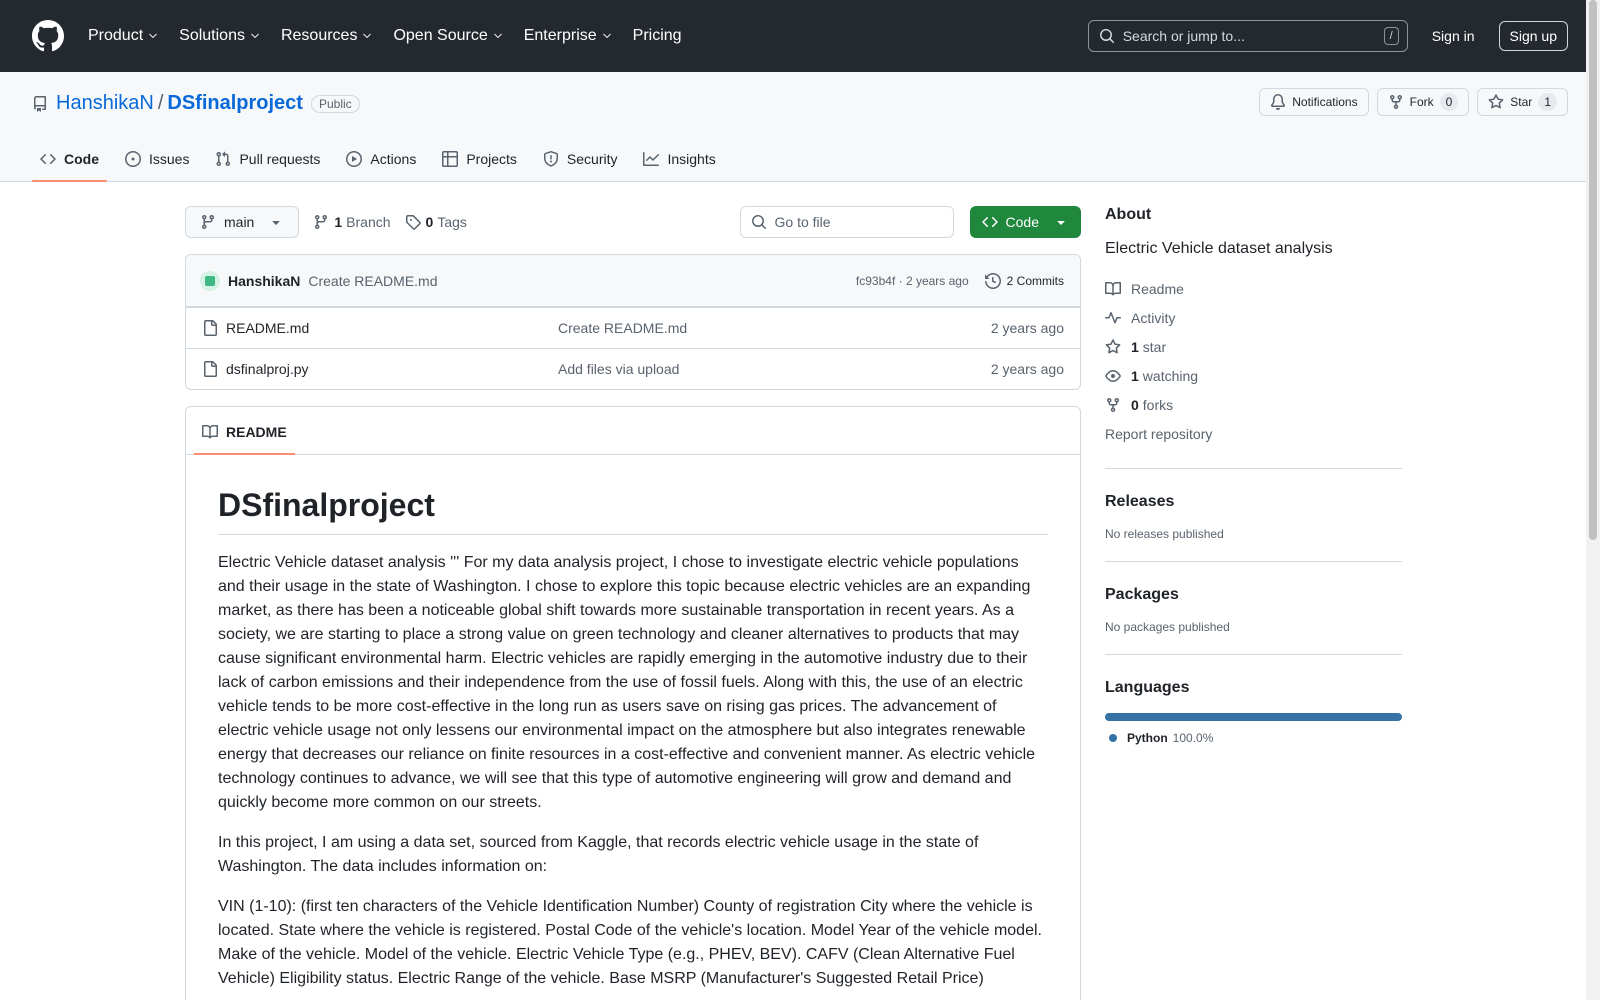 The image size is (1600, 1000). Describe the element at coordinates (335, 103) in the screenshot. I see `visibility-badge: Public` at that location.